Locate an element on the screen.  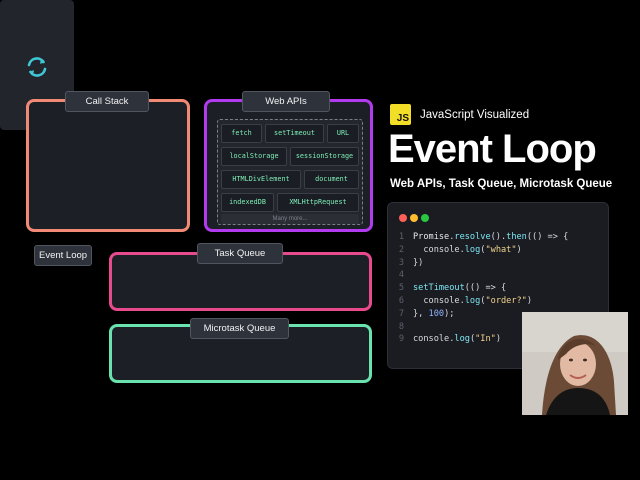
api-fetch: fetch is located at coordinates (241, 133).